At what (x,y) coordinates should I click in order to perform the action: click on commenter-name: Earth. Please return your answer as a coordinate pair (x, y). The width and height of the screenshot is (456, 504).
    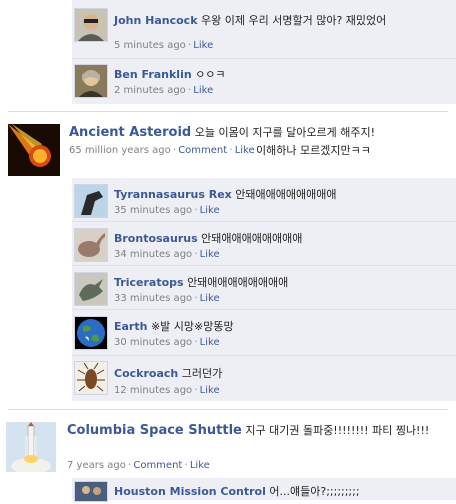
    Looking at the image, I should click on (130, 326).